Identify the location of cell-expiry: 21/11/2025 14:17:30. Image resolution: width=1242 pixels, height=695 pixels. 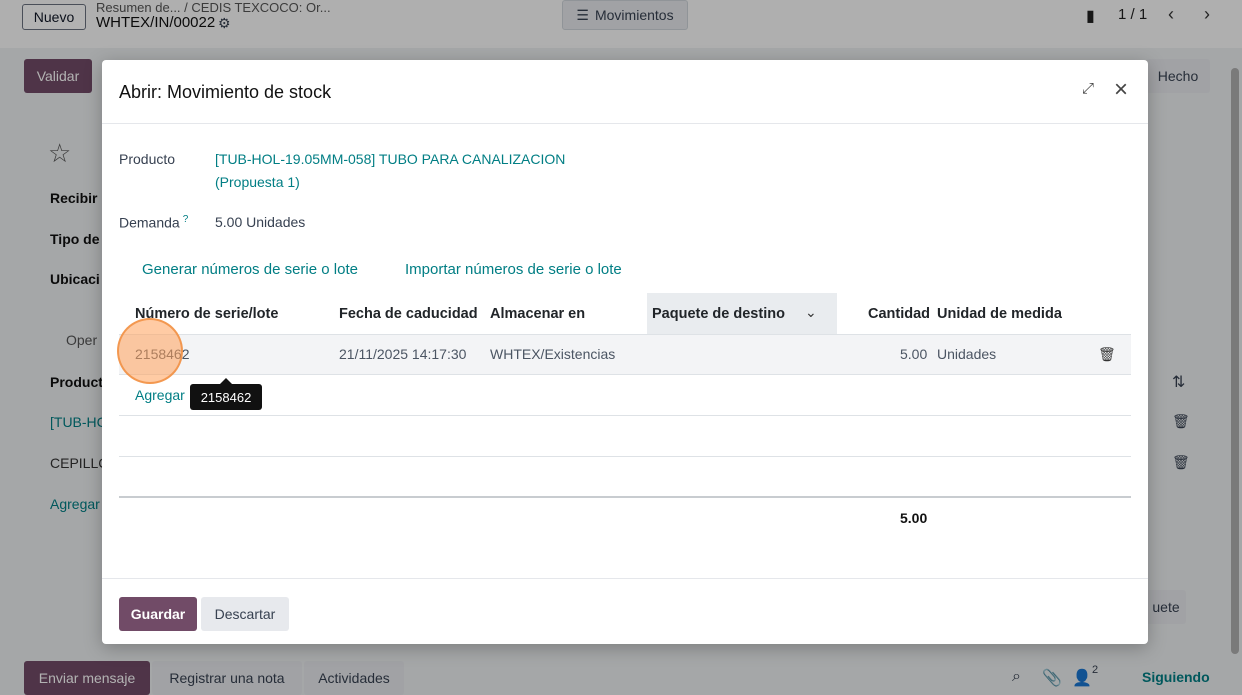
(402, 354).